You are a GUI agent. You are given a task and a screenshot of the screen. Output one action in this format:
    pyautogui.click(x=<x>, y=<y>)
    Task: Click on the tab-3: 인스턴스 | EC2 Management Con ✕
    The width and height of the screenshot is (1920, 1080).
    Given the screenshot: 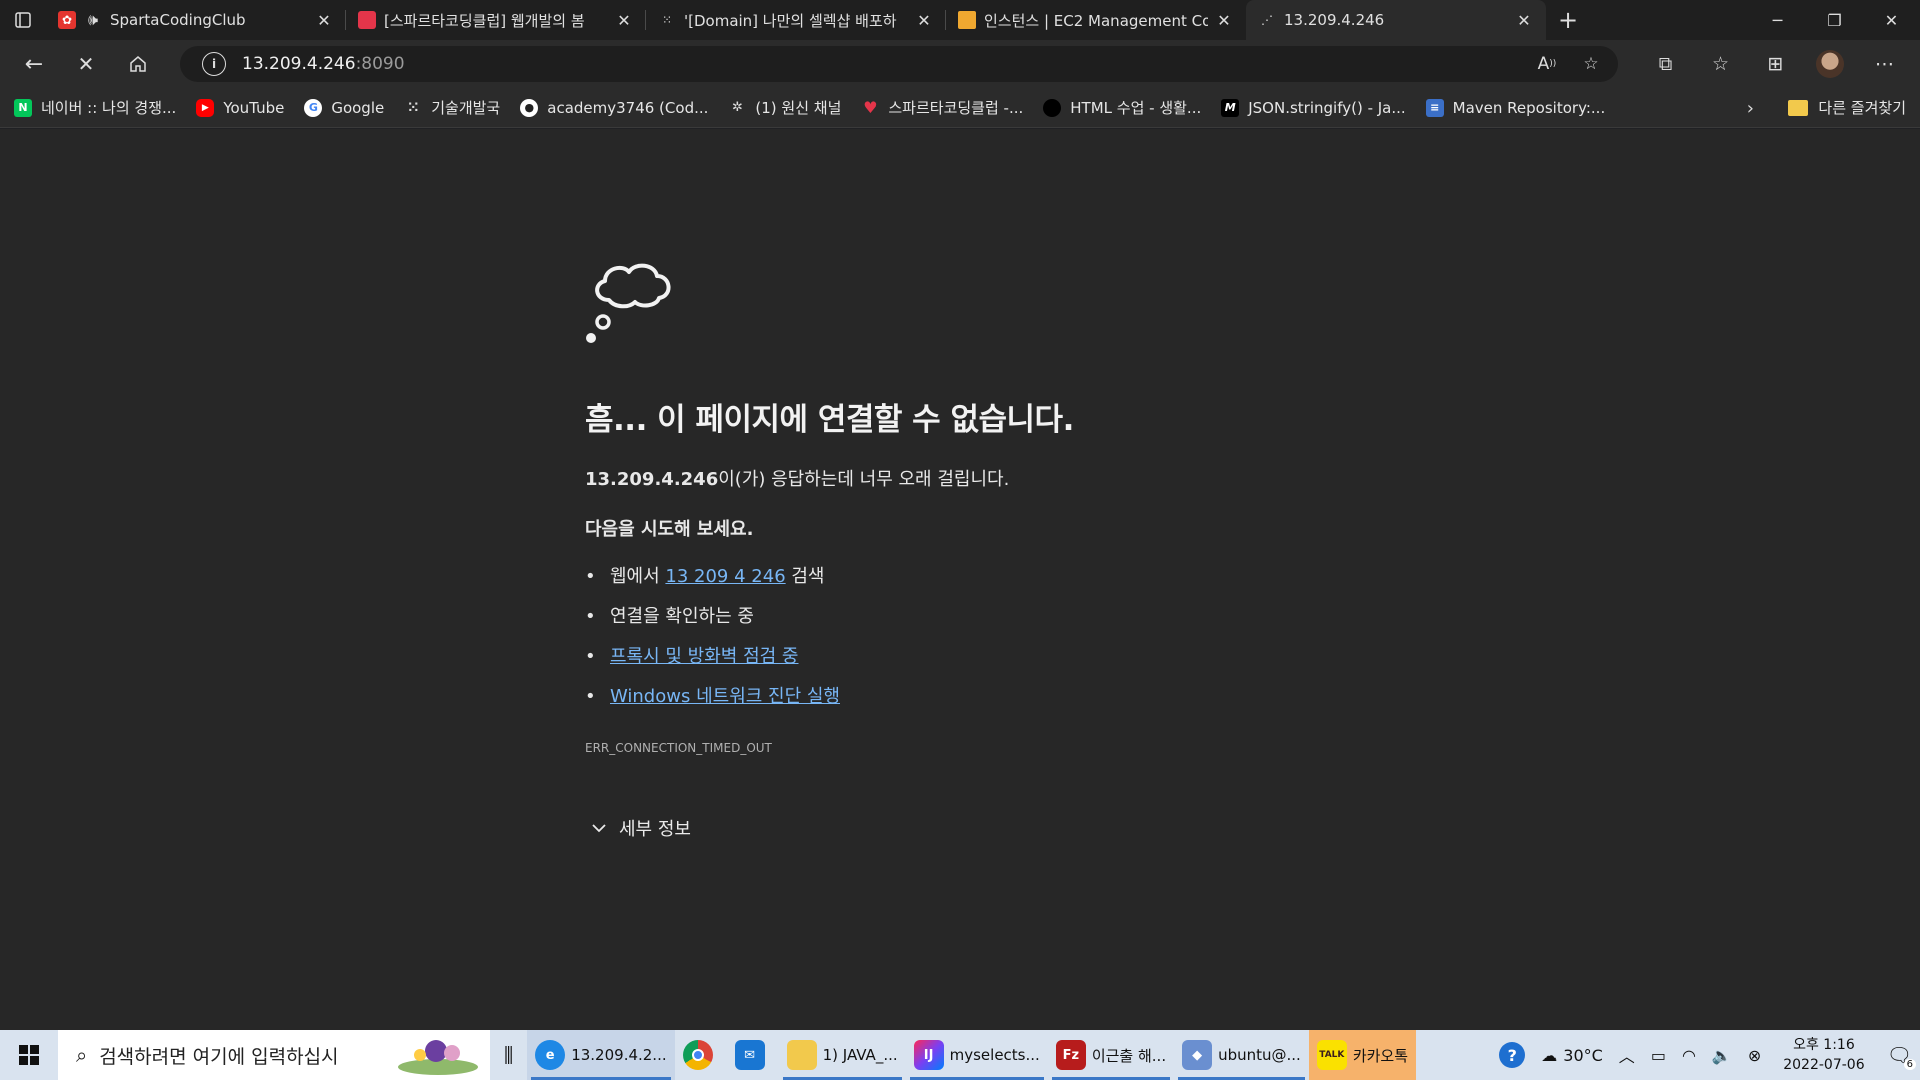 What is the action you would take?
    pyautogui.click(x=1096, y=20)
    